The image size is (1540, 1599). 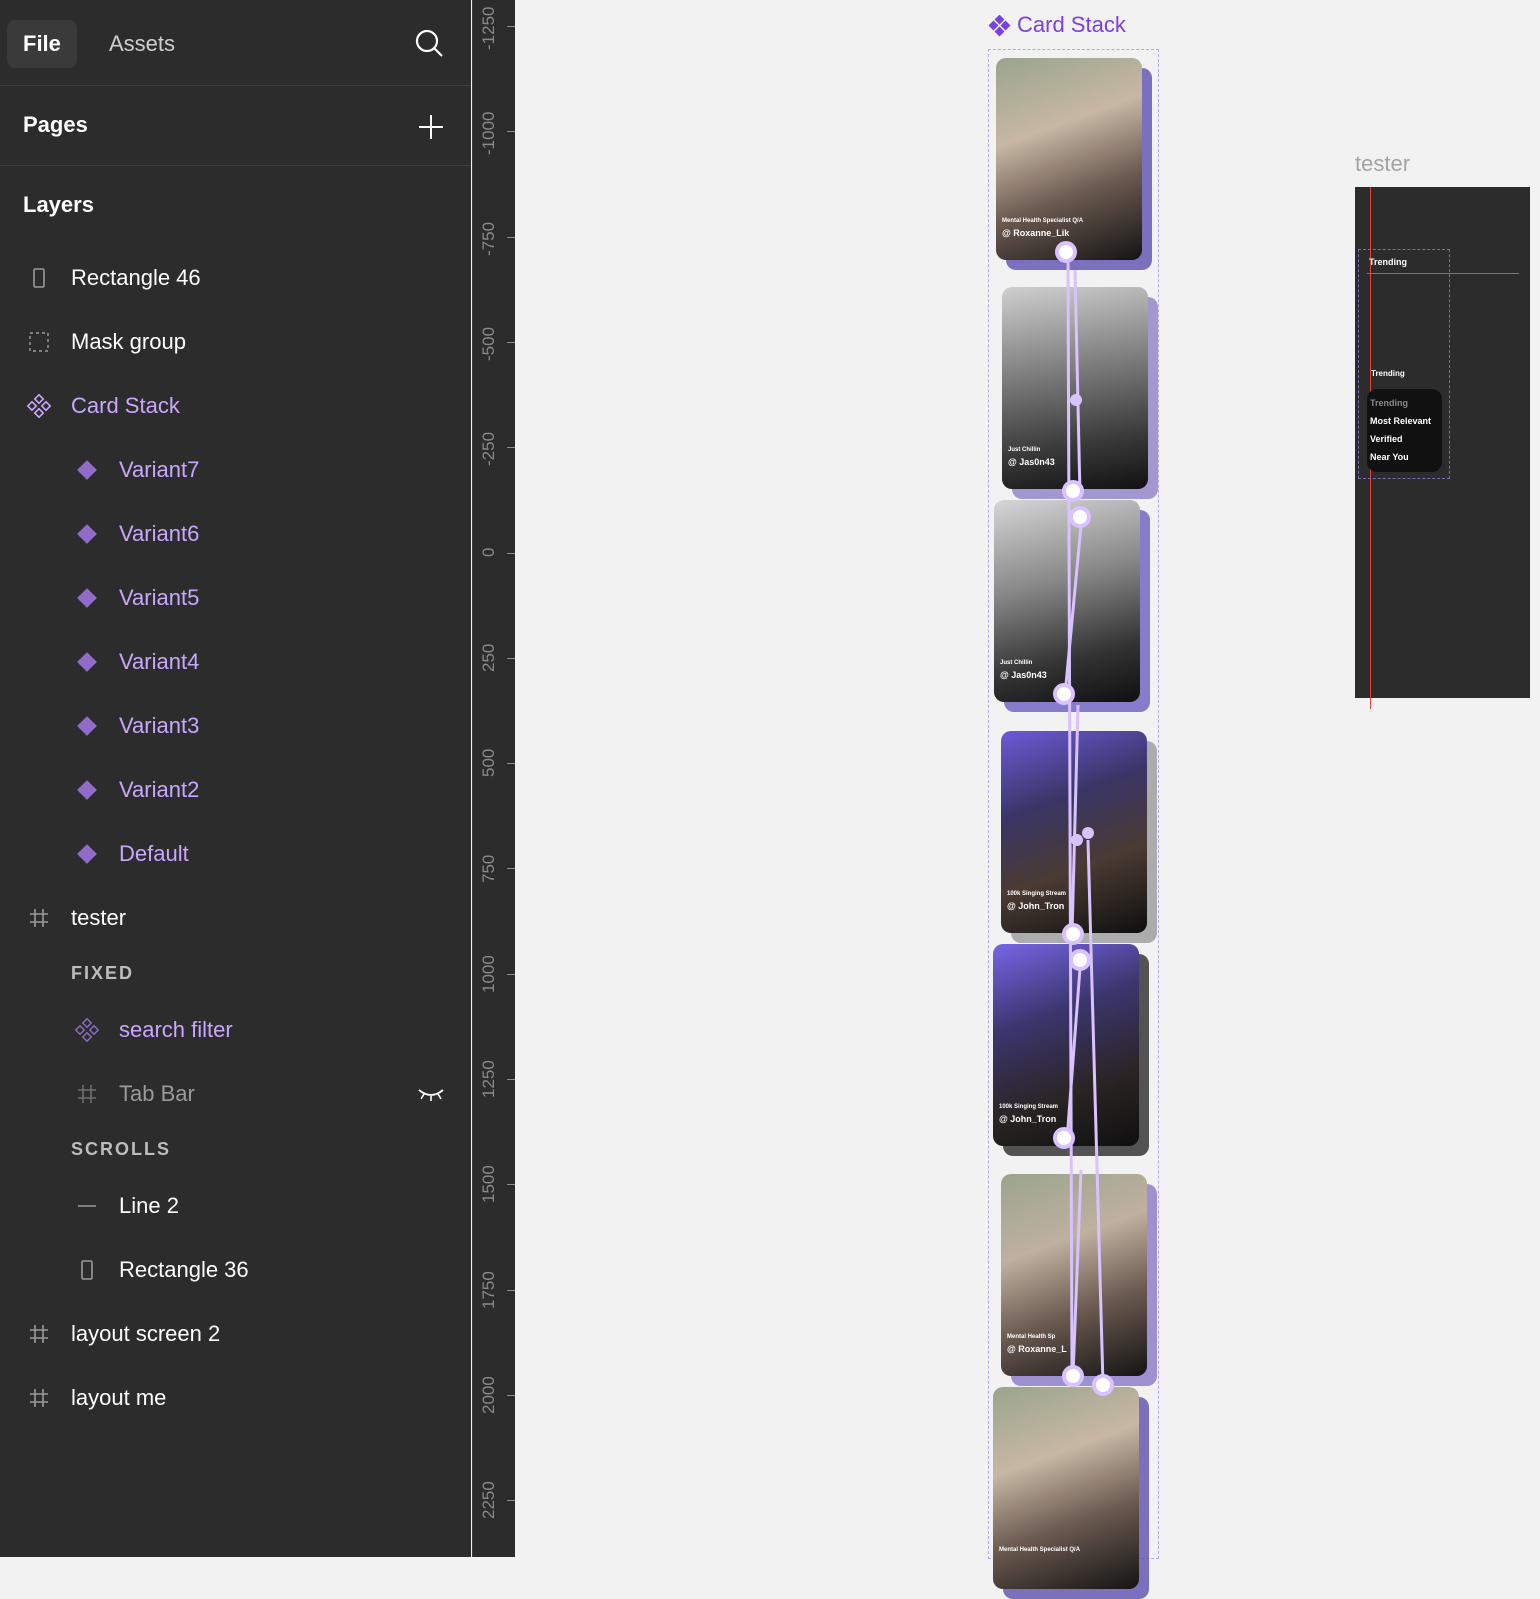 I want to click on ruler-label: 1750, so click(x=488, y=1289).